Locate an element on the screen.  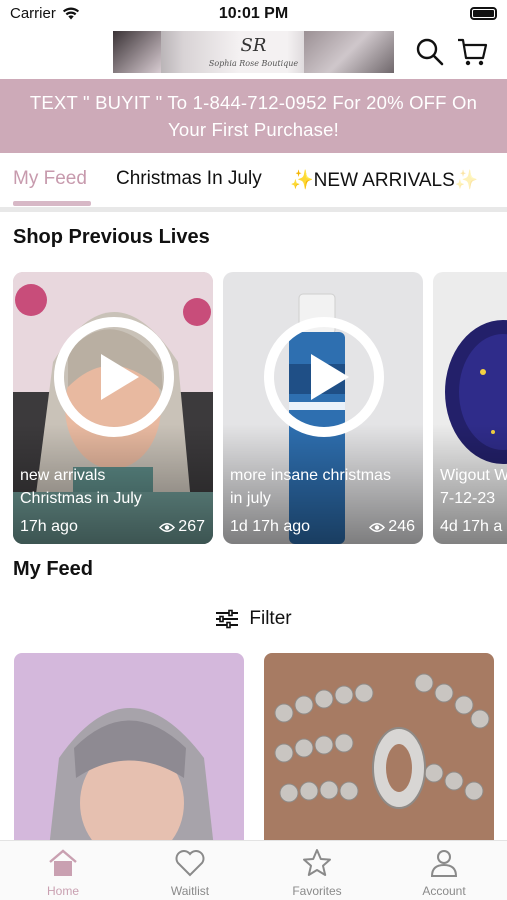
app-header: SR Sophia Rose Boutique is located at coordinates (253, 53).